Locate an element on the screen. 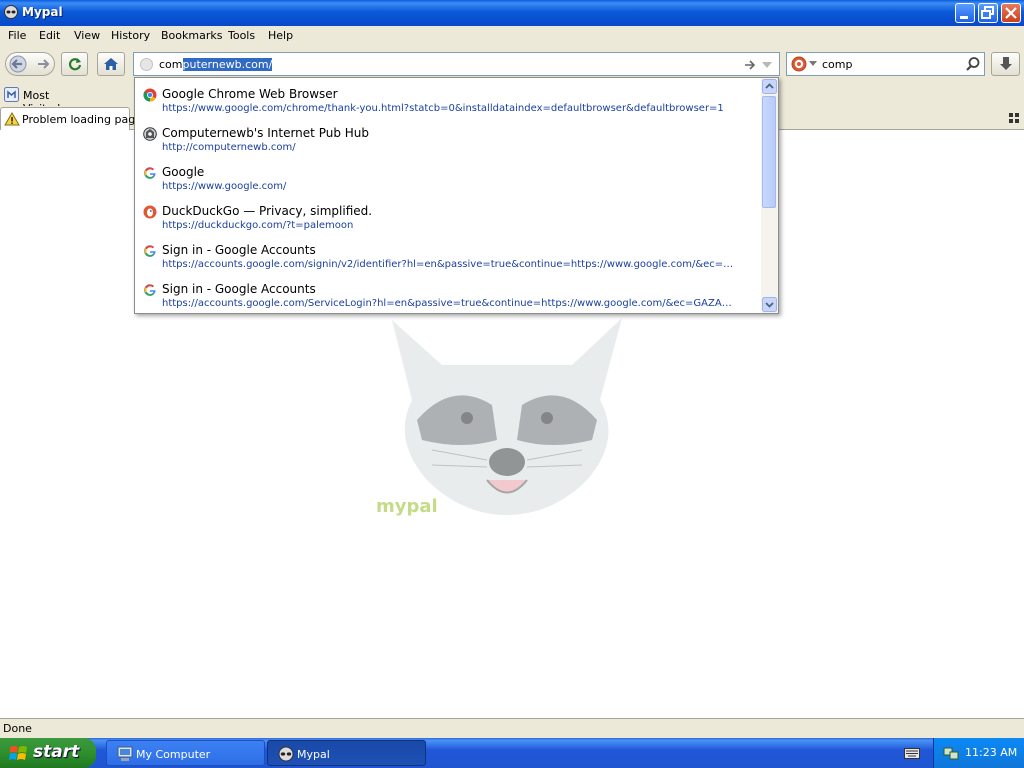 The width and height of the screenshot is (1024, 768). scroll-thumb is located at coordinates (769, 152).